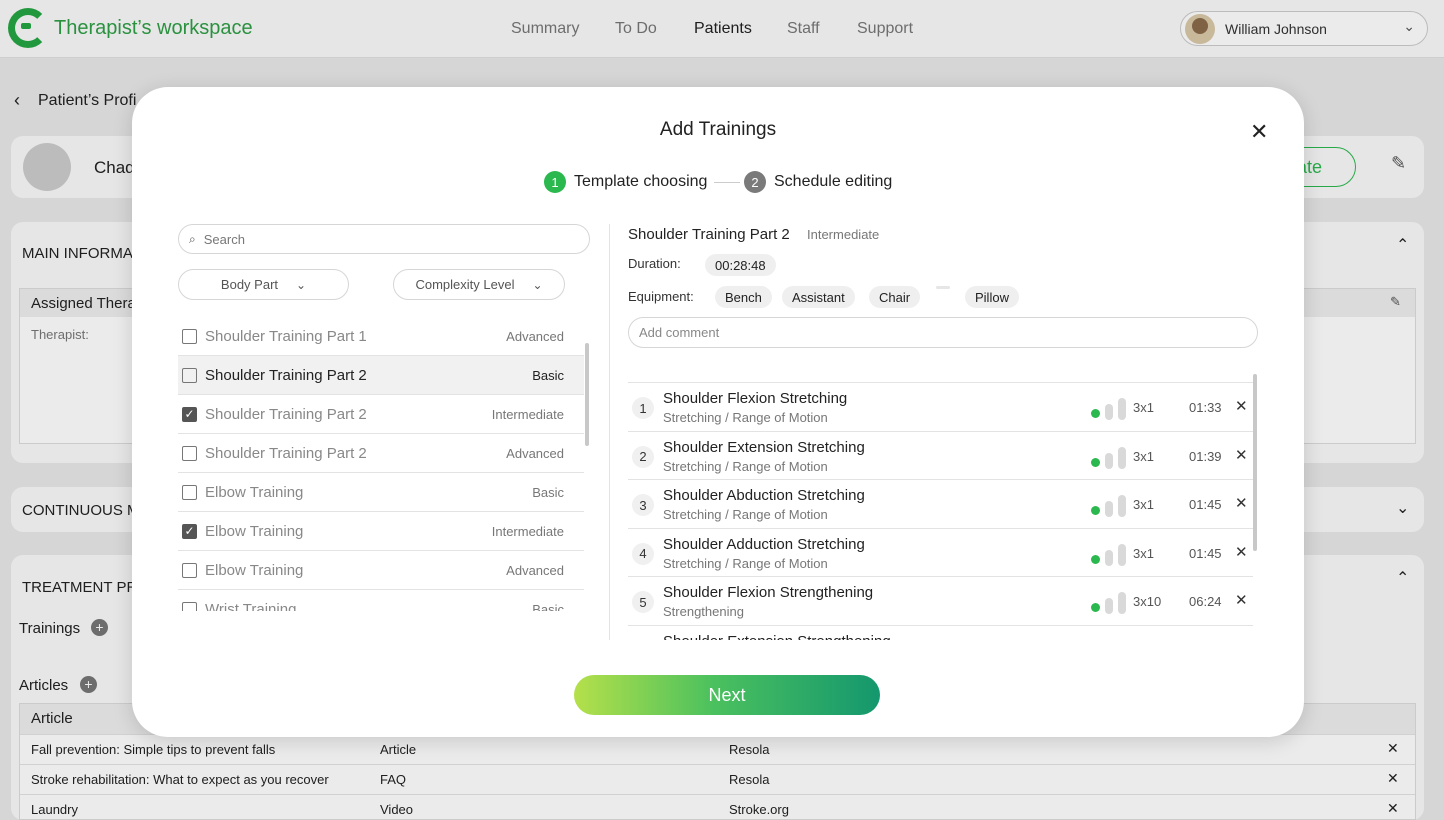 The width and height of the screenshot is (1444, 820). I want to click on exercise-number: 4, so click(643, 553).